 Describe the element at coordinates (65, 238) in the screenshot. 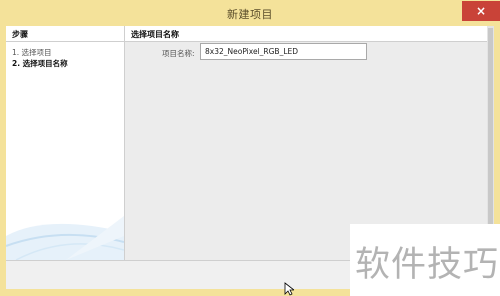

I see `decorative-swoosh` at that location.